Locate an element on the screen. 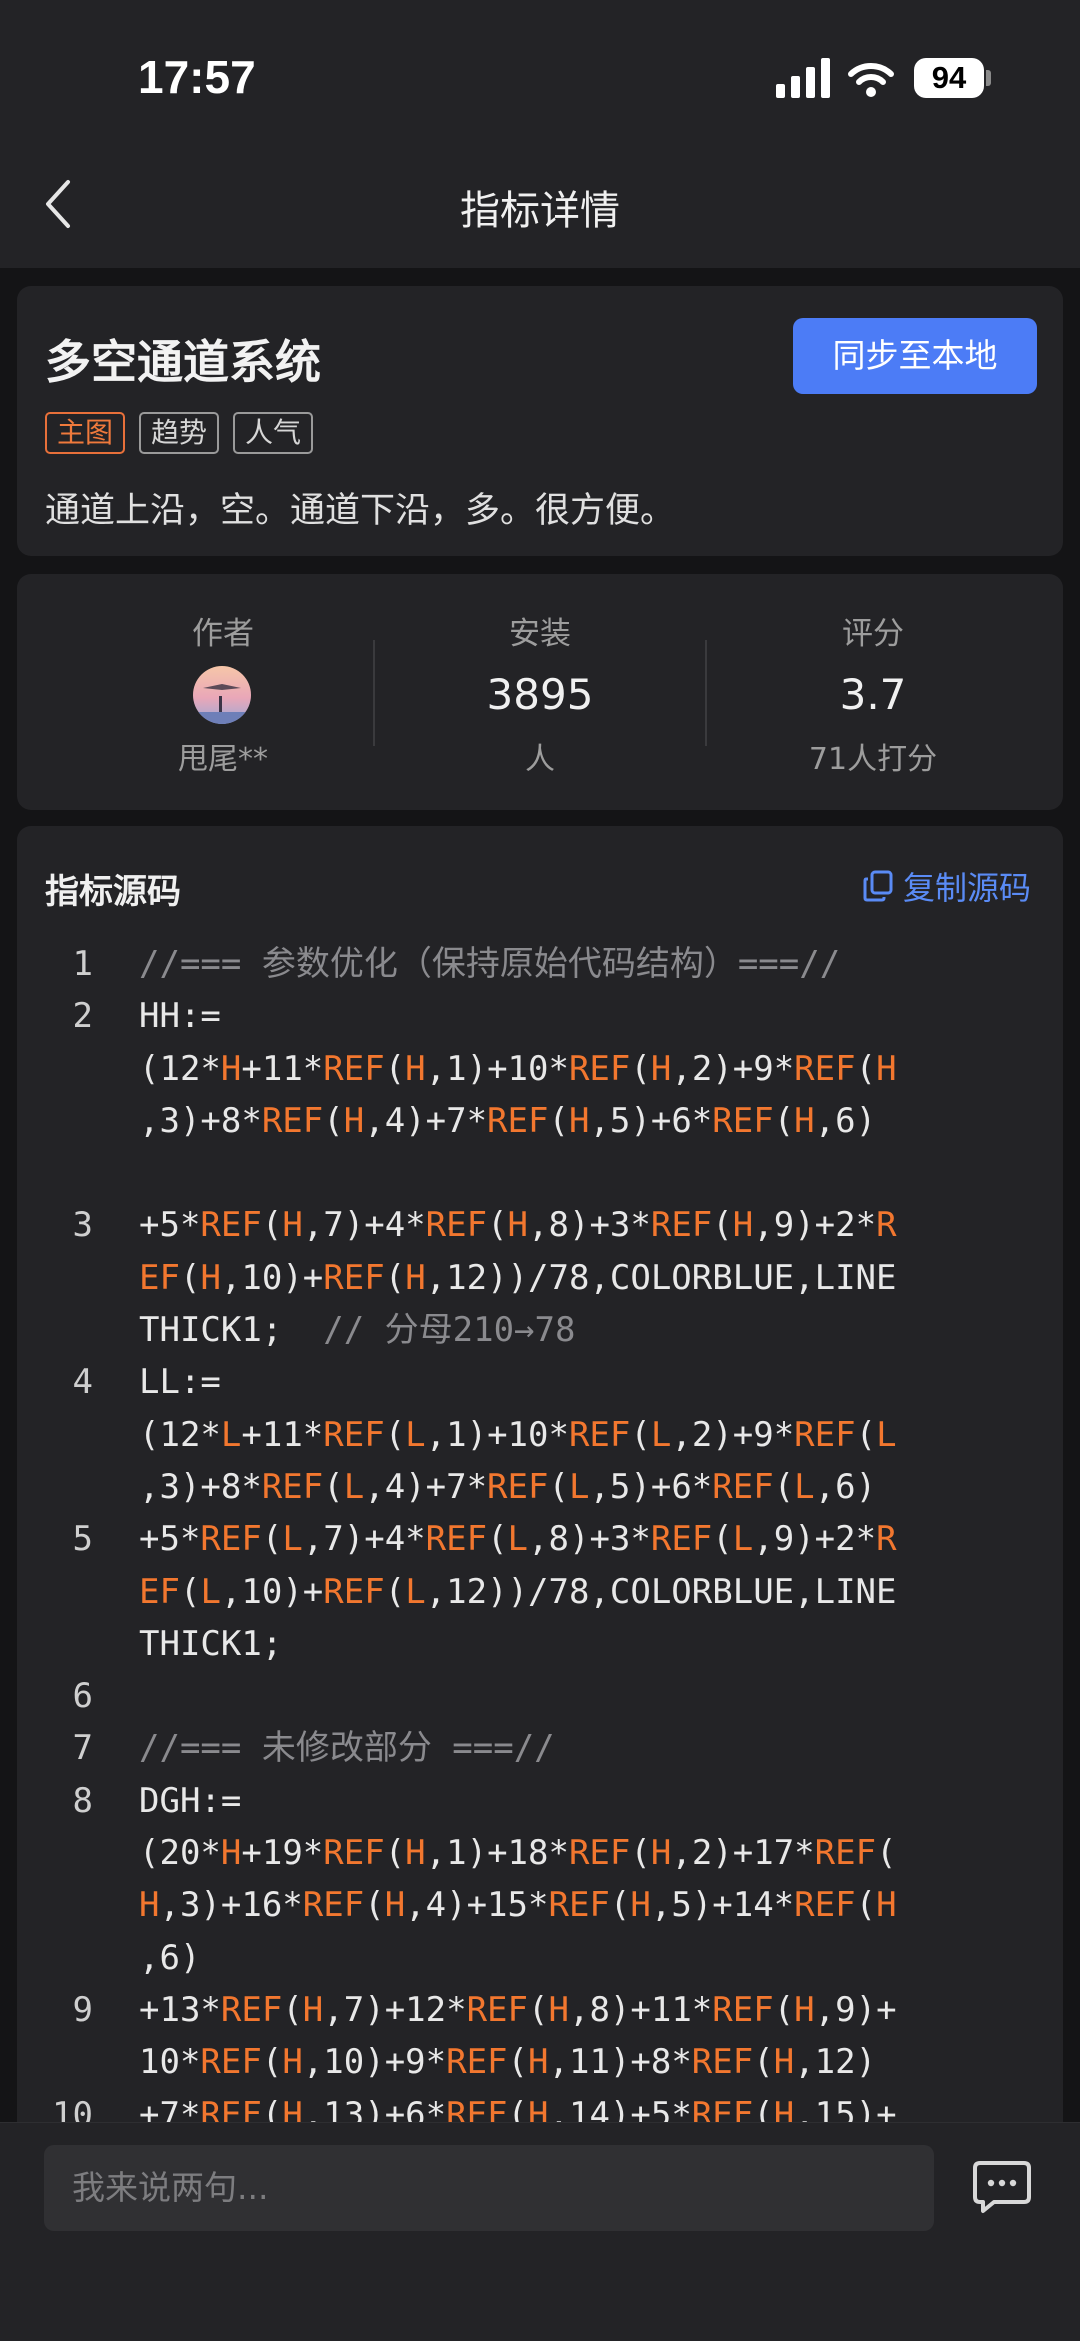  signal-icon is located at coordinates (803, 78).